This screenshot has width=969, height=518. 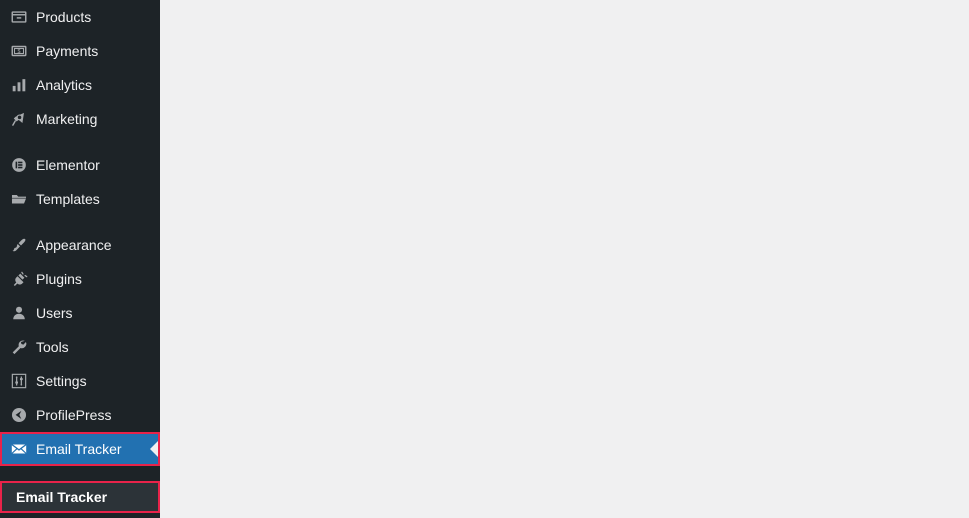 I want to click on plug-icon, so click(x=19, y=279).